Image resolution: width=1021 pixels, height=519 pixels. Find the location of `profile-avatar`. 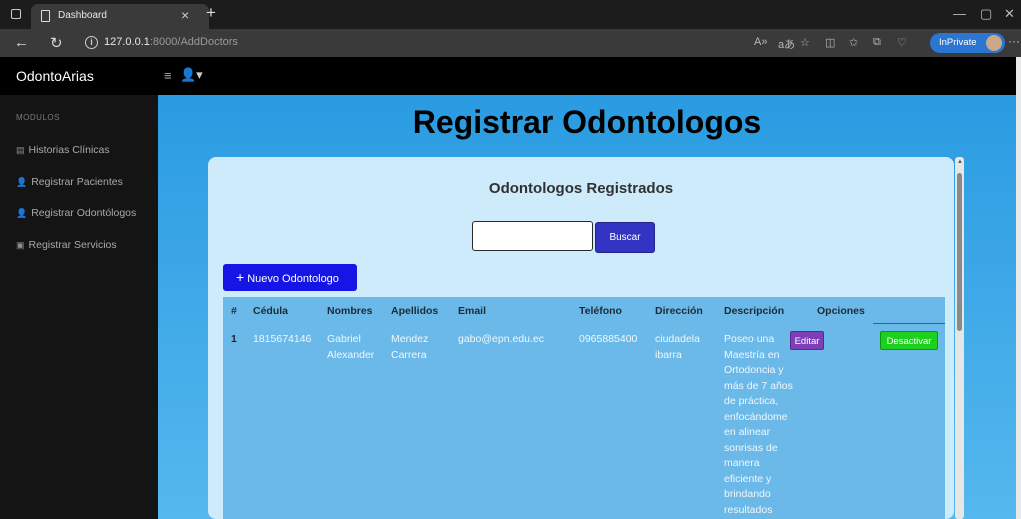

profile-avatar is located at coordinates (994, 43).